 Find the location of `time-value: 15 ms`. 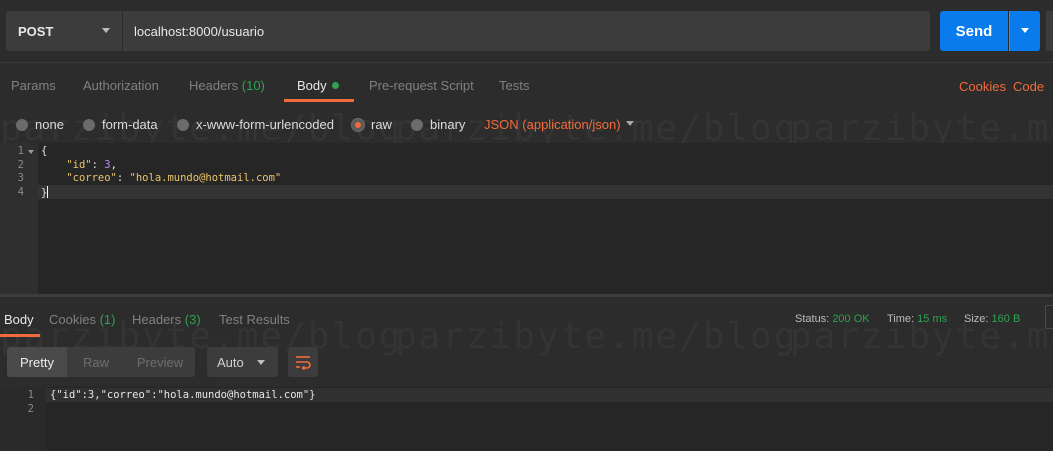

time-value: 15 ms is located at coordinates (932, 319).